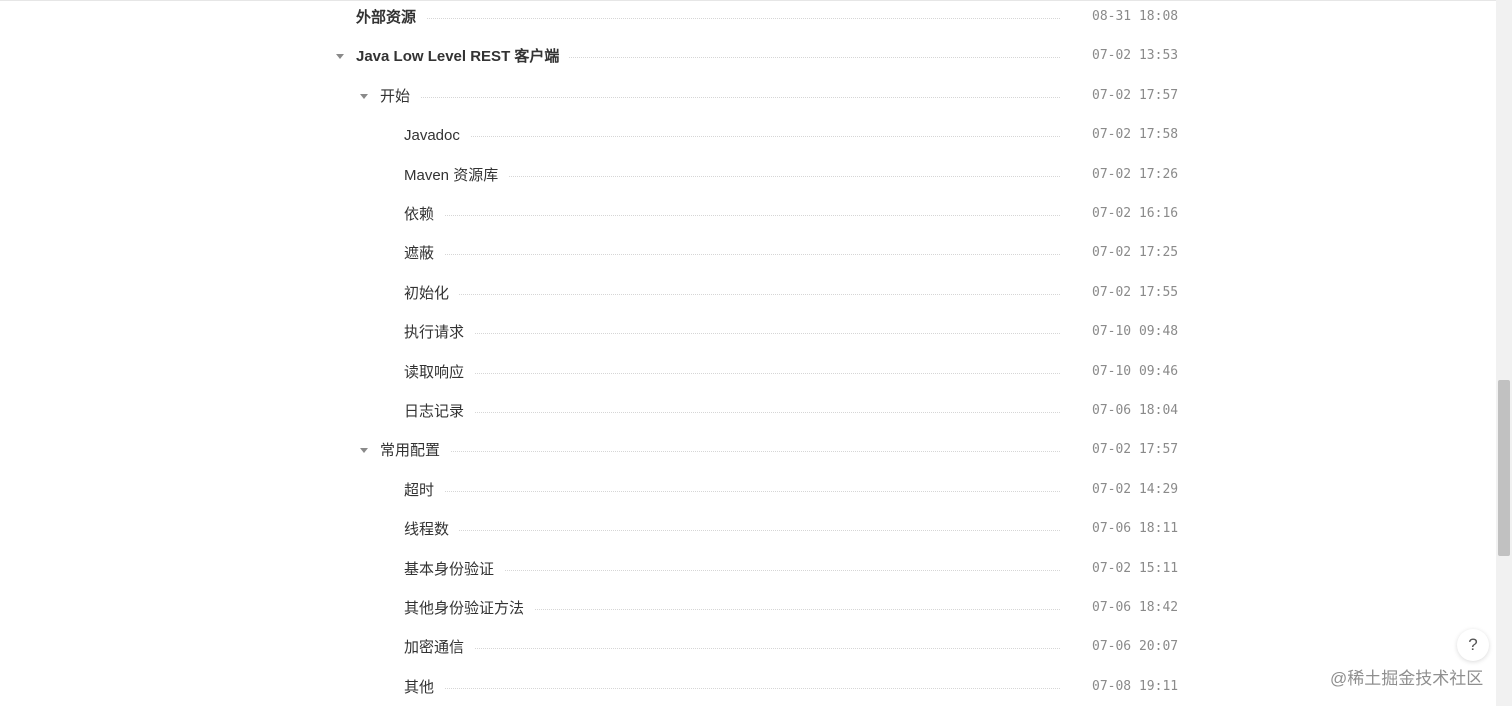  What do you see at coordinates (1473, 645) in the screenshot?
I see `help-button: ?` at bounding box center [1473, 645].